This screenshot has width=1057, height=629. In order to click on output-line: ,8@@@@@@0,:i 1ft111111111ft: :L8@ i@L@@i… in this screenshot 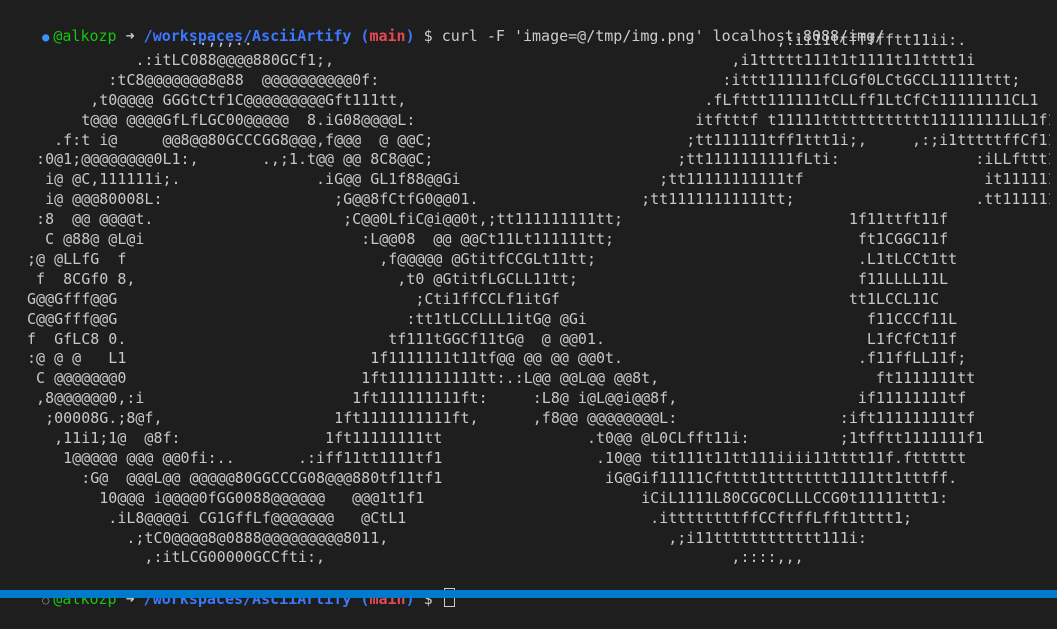, I will do `click(492, 398)`.